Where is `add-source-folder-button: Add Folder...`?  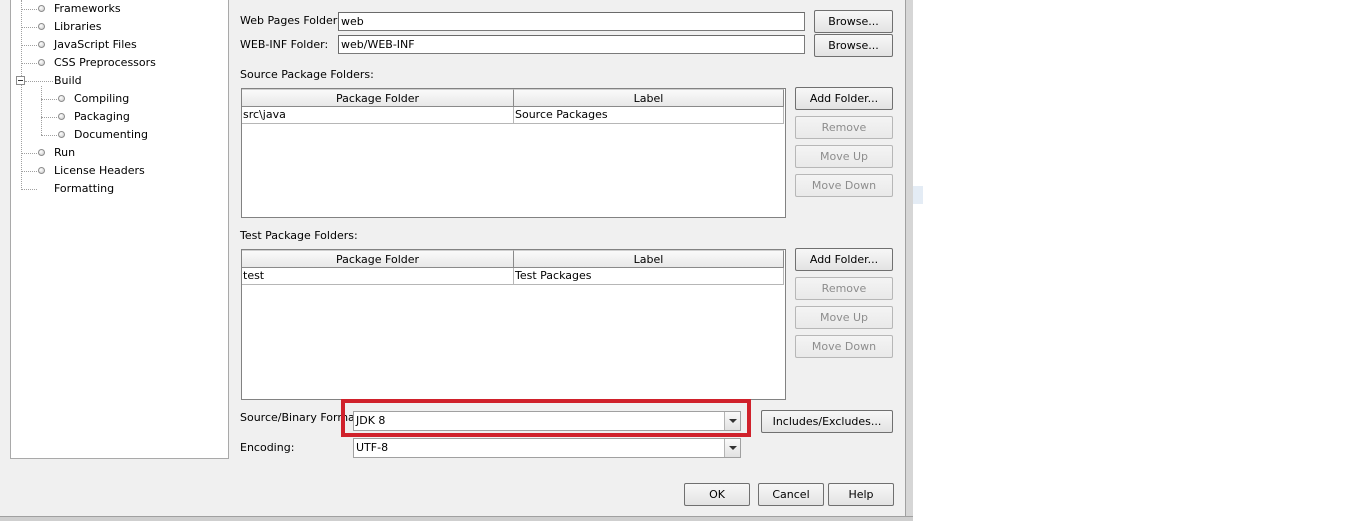
add-source-folder-button: Add Folder... is located at coordinates (844, 98).